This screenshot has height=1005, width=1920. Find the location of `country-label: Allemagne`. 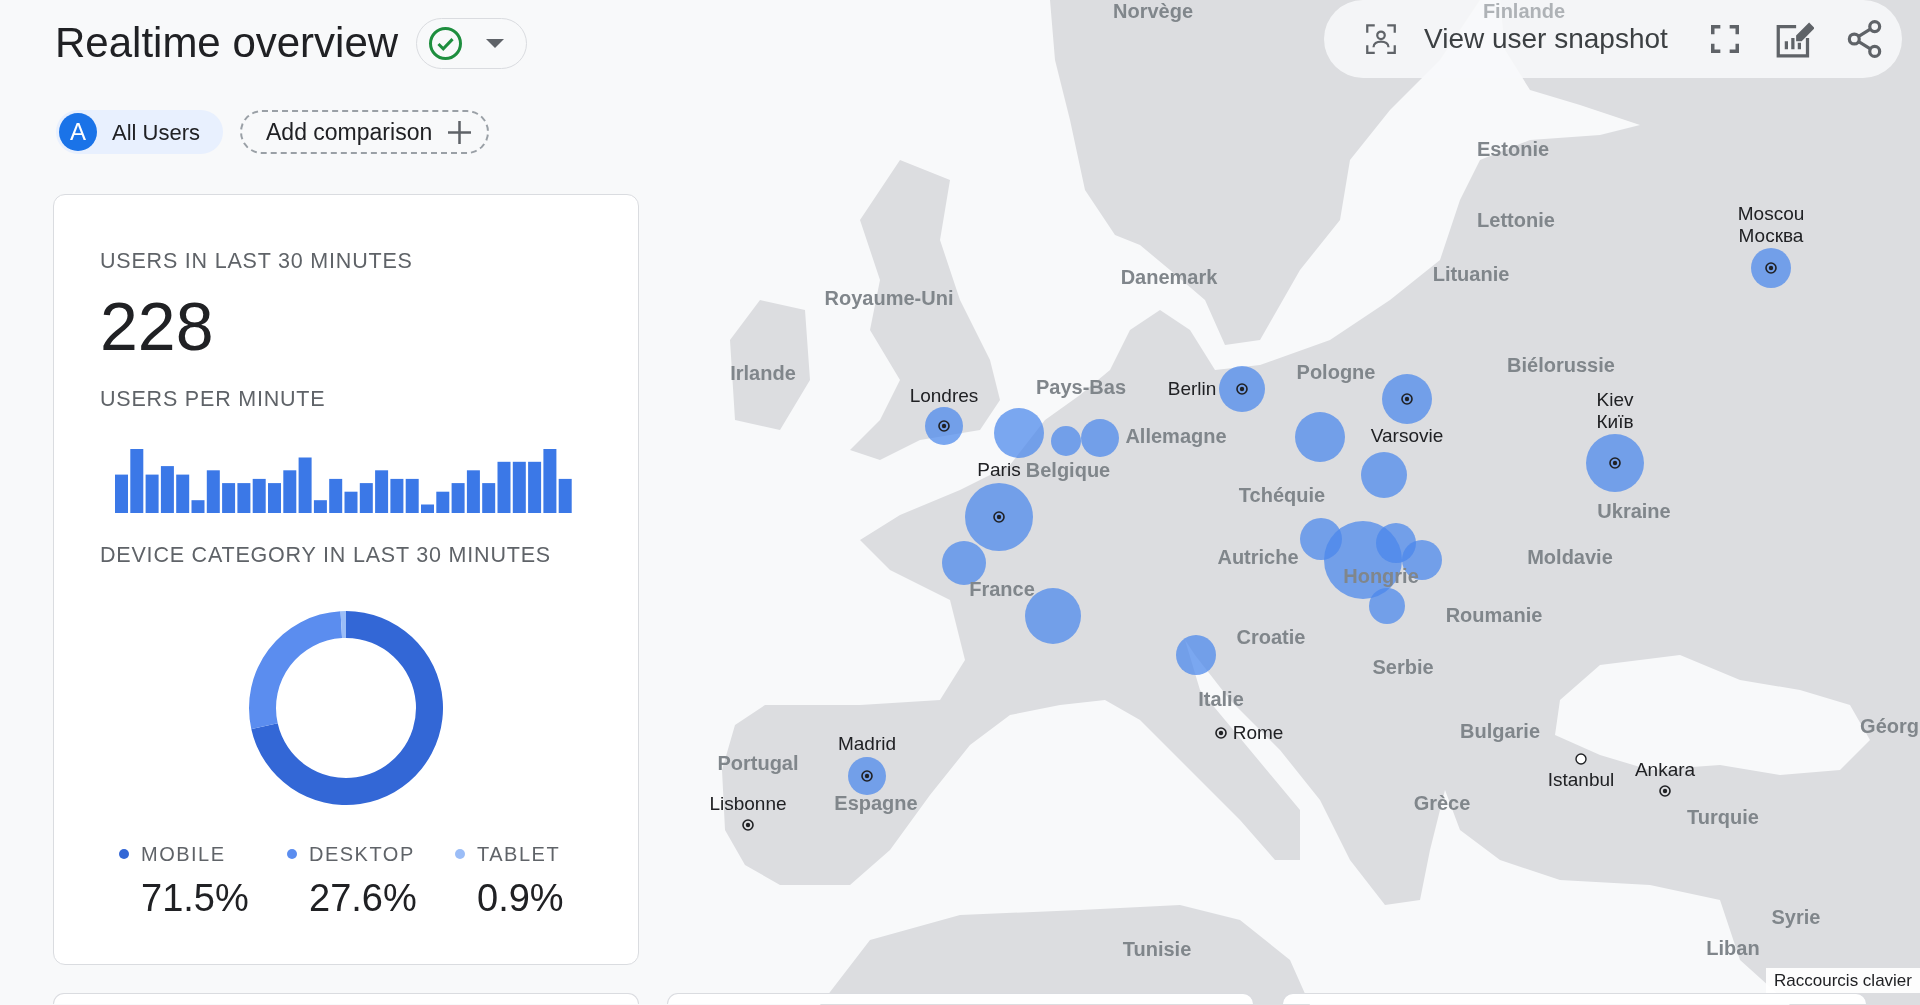

country-label: Allemagne is located at coordinates (1176, 436).